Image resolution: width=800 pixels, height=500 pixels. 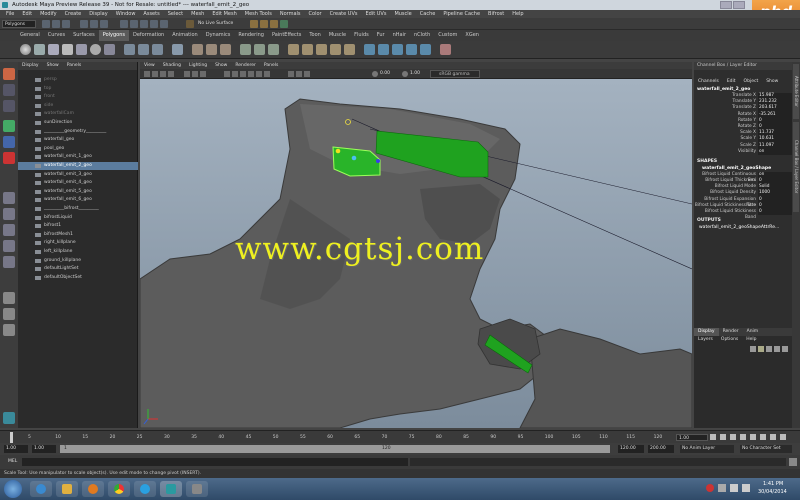 What do you see at coordinates (129, 49) in the screenshot?
I see `combine-icon` at bounding box center [129, 49].